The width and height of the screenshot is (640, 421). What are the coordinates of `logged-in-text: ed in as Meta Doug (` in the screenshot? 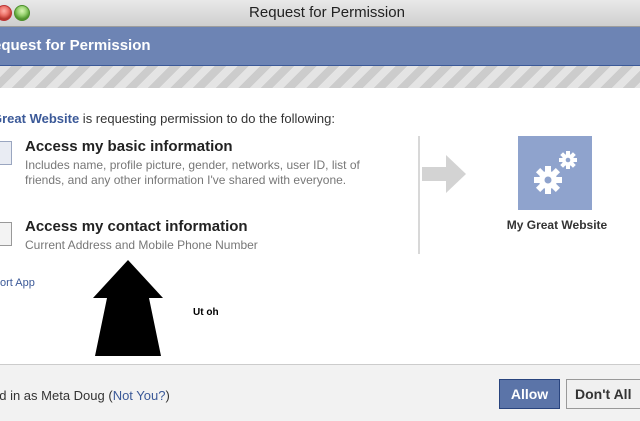 It's located at (56, 395).